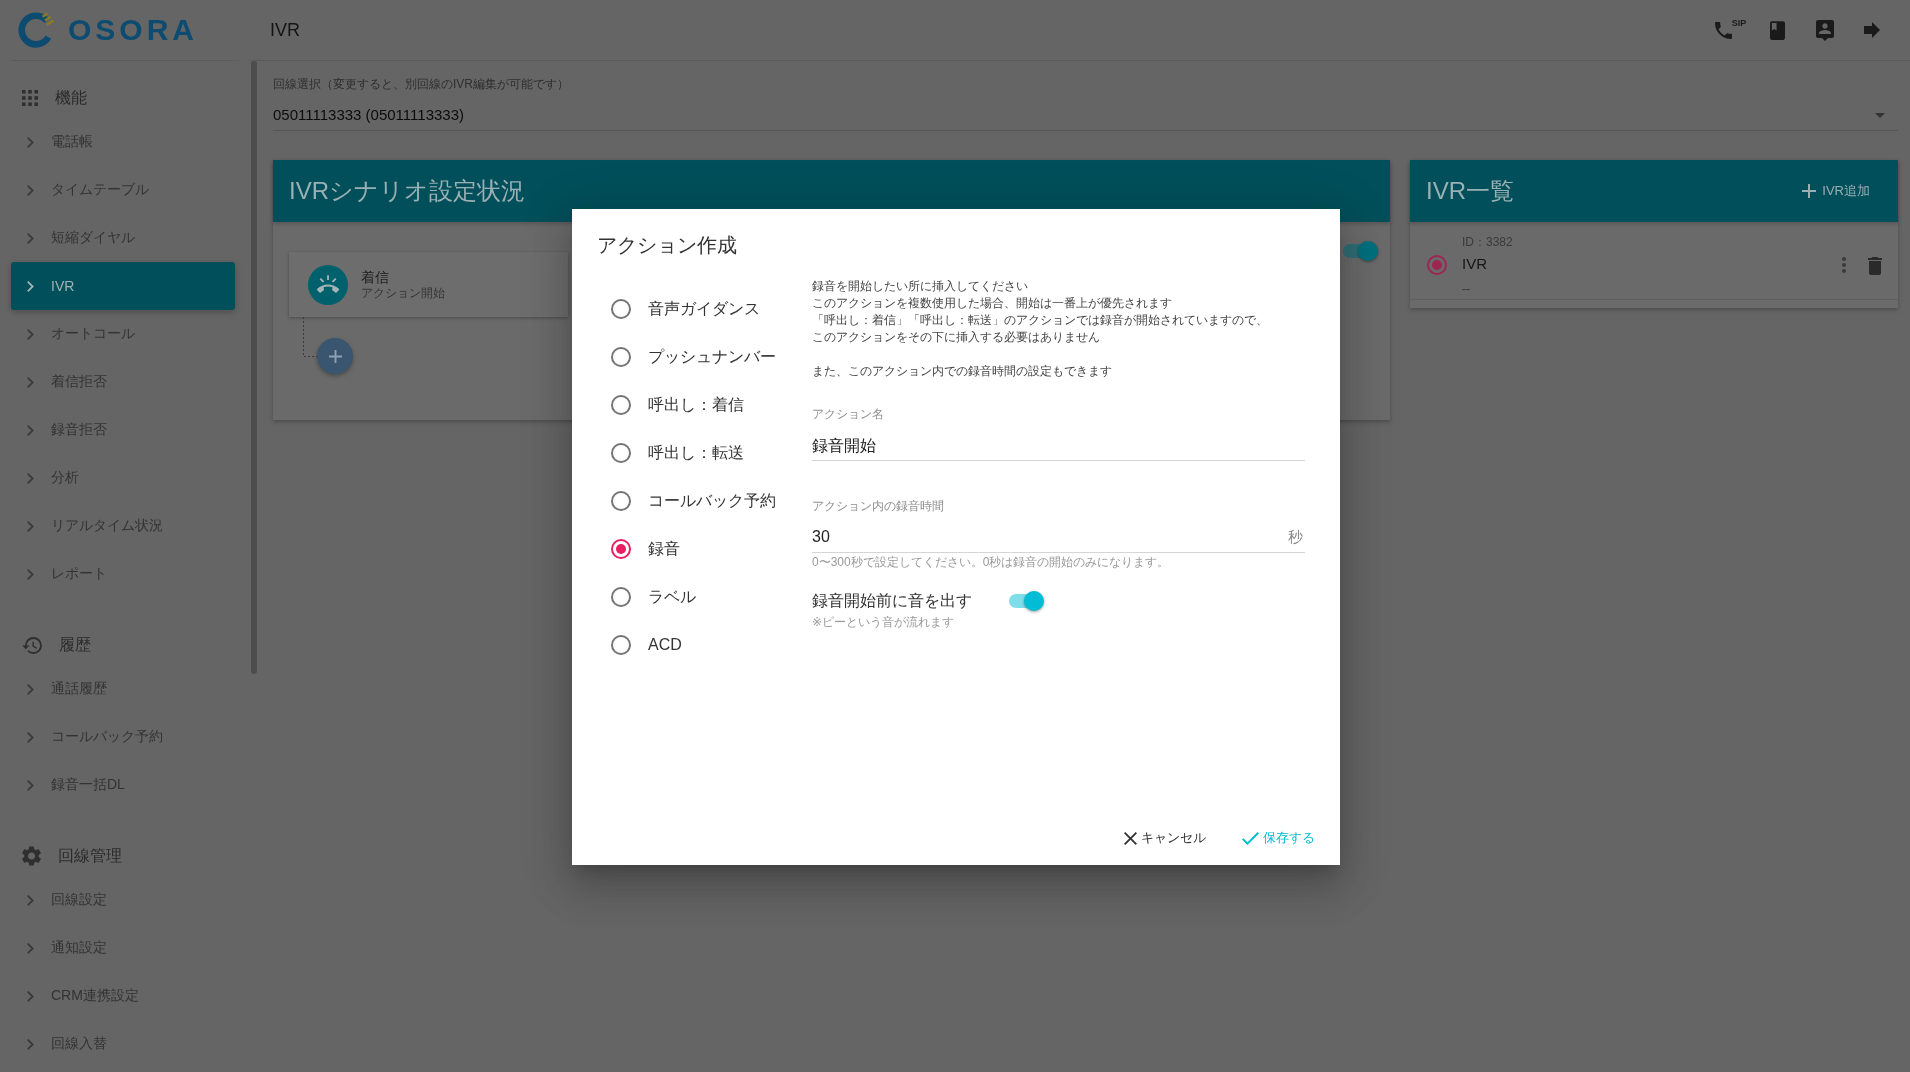  I want to click on radio-label: 呼出し：着信, so click(696, 405).